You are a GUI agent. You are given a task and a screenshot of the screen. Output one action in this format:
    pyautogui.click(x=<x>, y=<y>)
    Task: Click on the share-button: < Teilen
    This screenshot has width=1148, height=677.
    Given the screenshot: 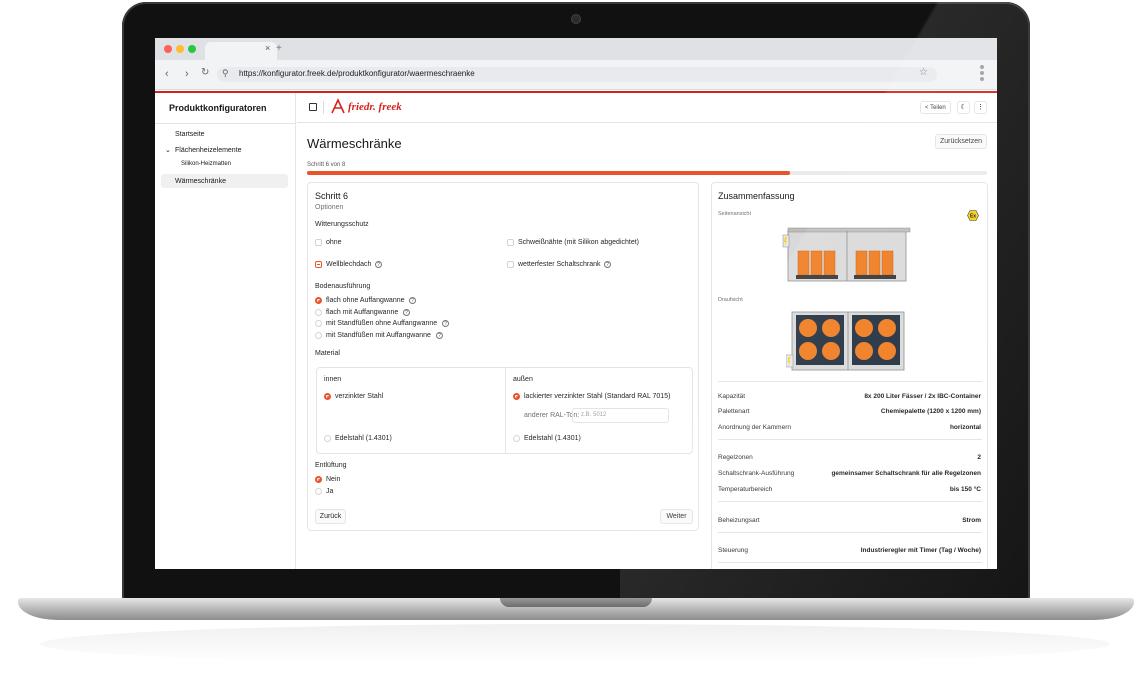 What is the action you would take?
    pyautogui.click(x=935, y=107)
    